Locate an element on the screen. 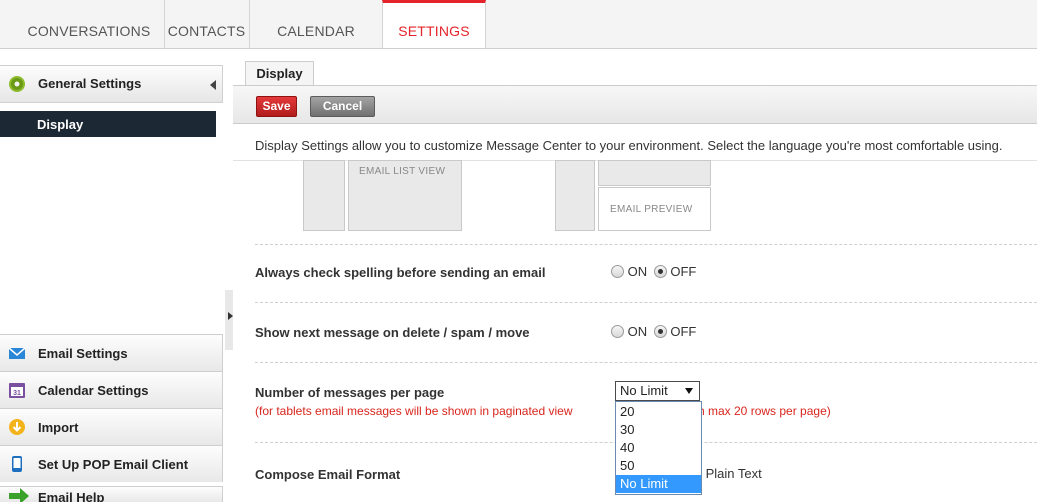 The height and width of the screenshot is (502, 1037). subtab-display: Display is located at coordinates (279, 73).